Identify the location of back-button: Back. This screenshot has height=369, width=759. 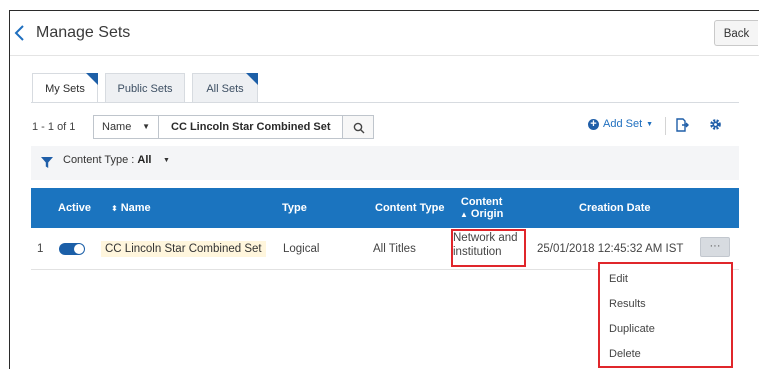
(736, 33).